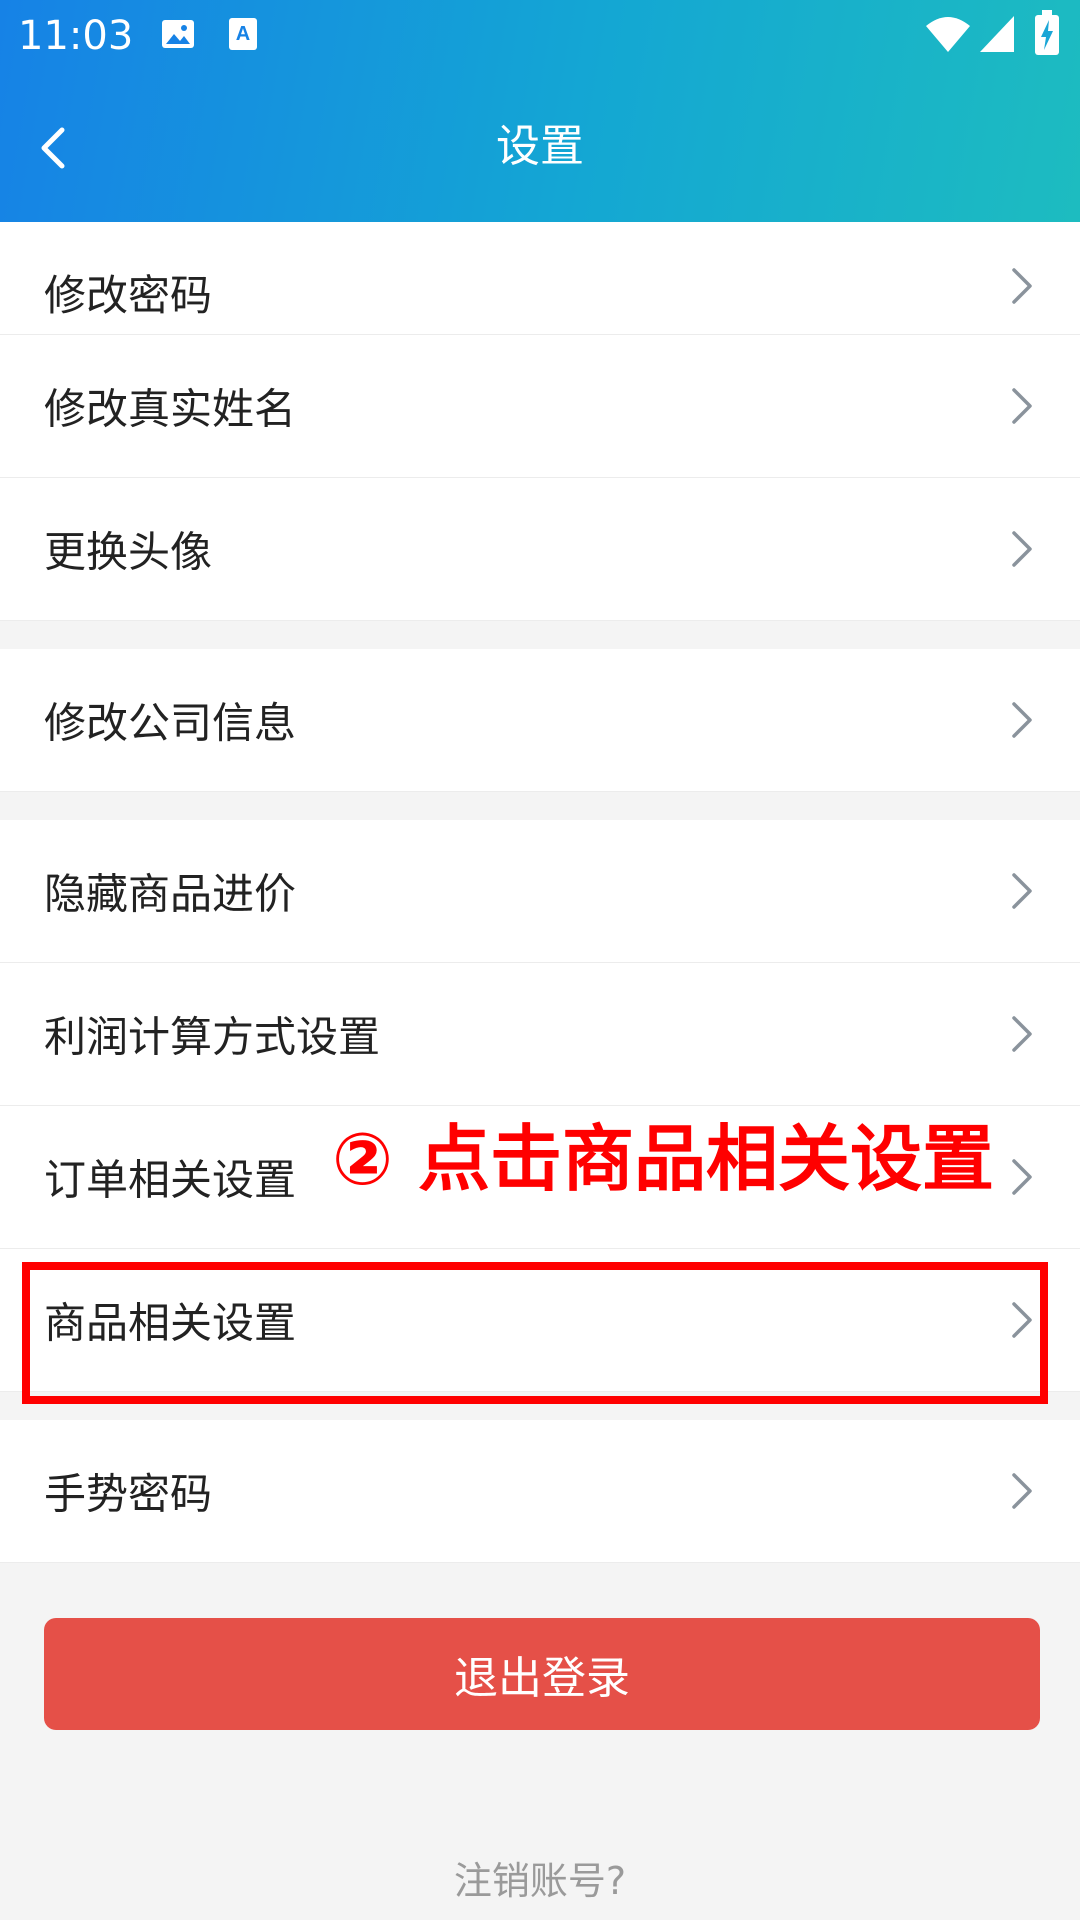 The width and height of the screenshot is (1080, 1920). I want to click on settings-item-hide-cost-price: 隐藏商品进价, so click(540, 891).